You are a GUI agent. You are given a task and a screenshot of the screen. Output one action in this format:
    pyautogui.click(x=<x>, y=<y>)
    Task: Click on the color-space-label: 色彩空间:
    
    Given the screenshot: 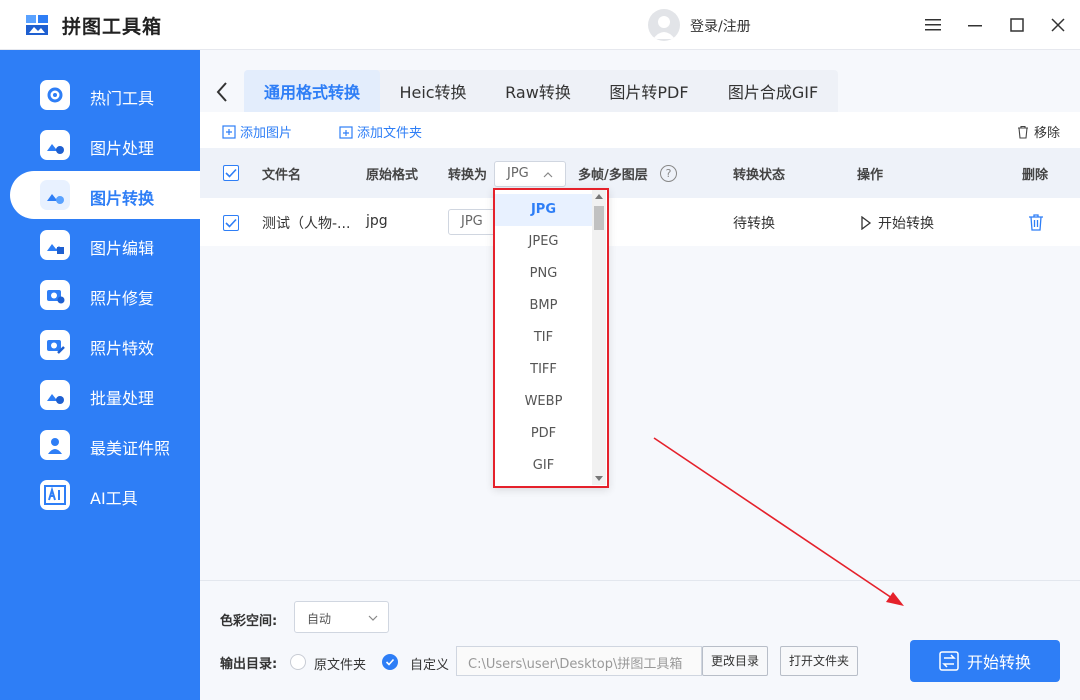 What is the action you would take?
    pyautogui.click(x=249, y=621)
    